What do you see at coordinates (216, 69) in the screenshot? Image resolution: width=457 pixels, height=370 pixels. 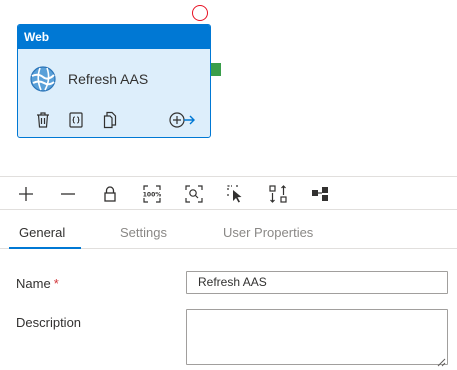 I see `success-output-handle` at bounding box center [216, 69].